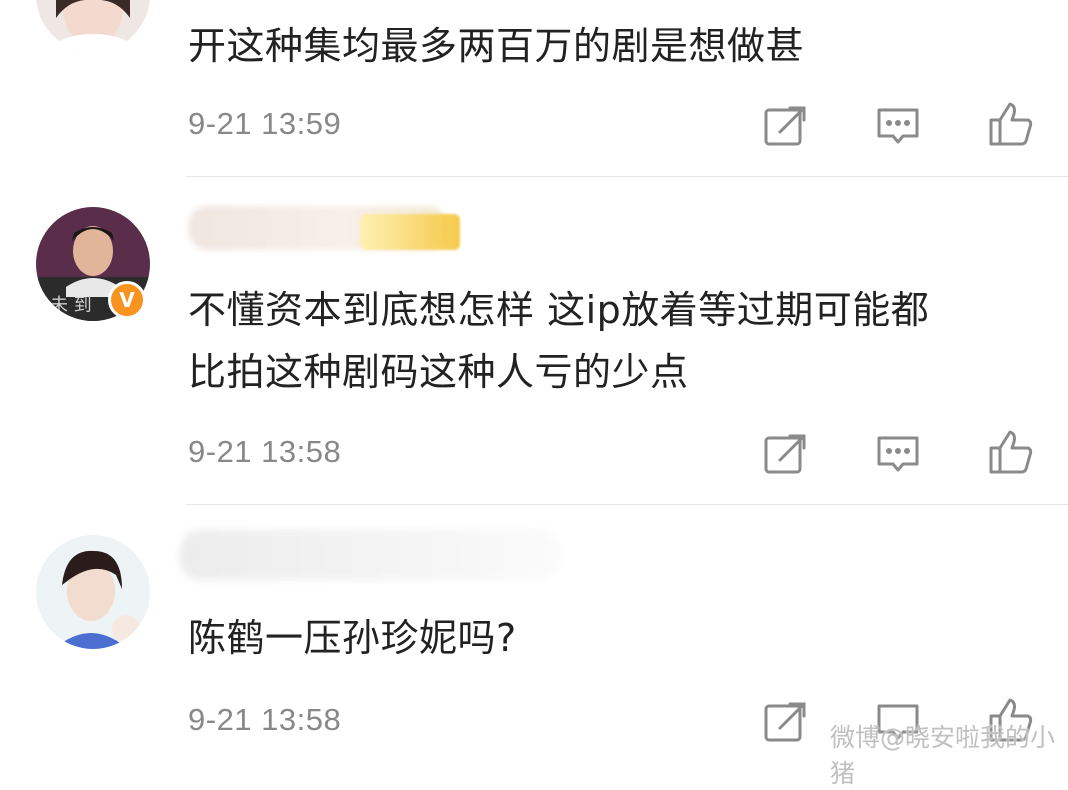 This screenshot has height=790, width=1068. Describe the element at coordinates (352, 638) in the screenshot. I see `comment-text: 陈鹤一压孙珍妮吗?` at that location.